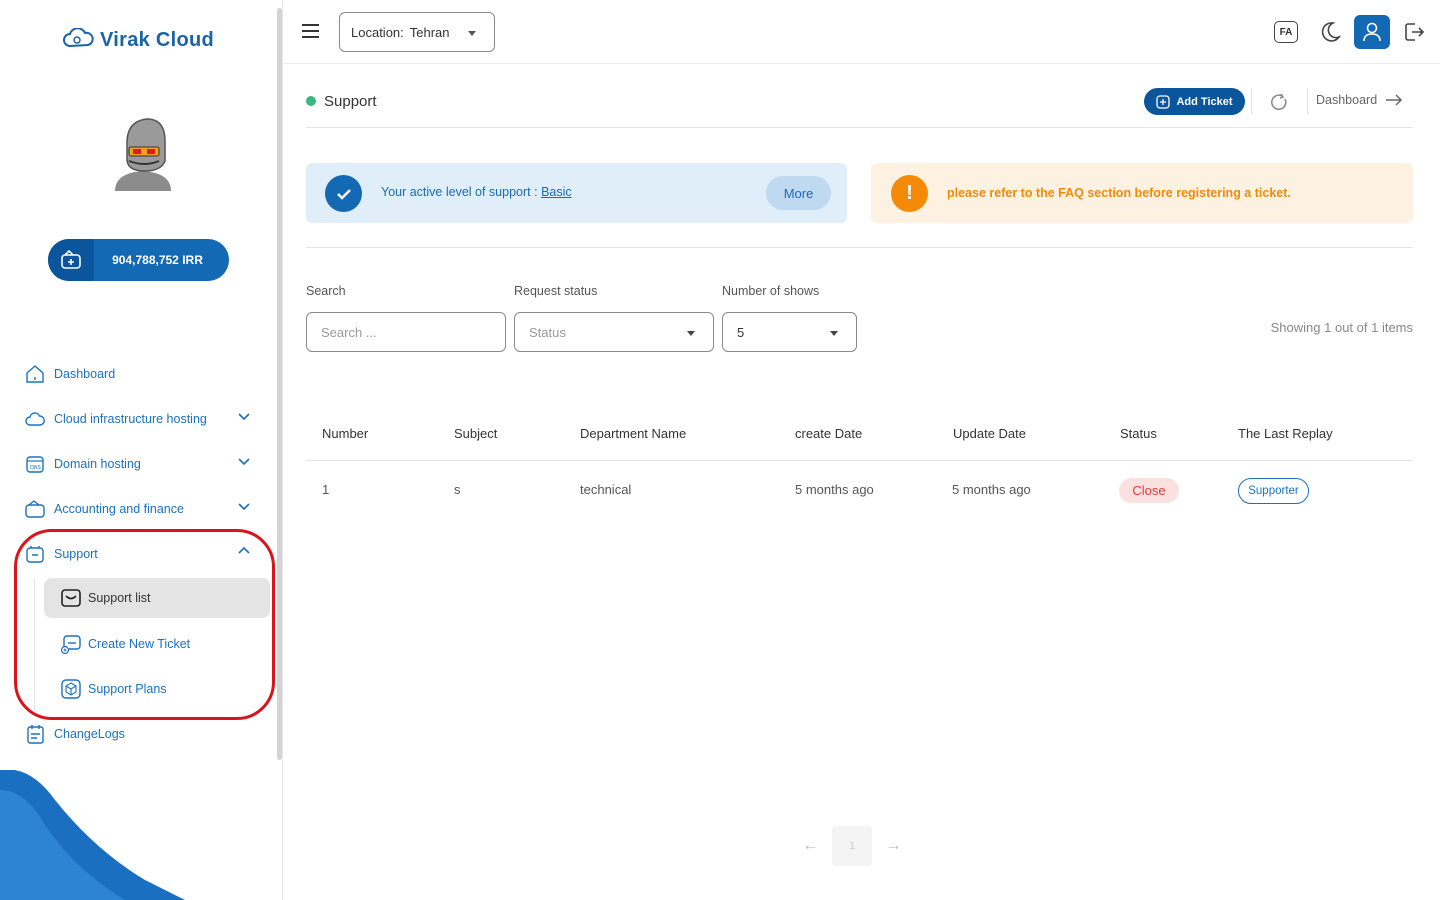 This screenshot has width=1440, height=900. Describe the element at coordinates (71, 598) in the screenshot. I see `inbox-icon` at that location.